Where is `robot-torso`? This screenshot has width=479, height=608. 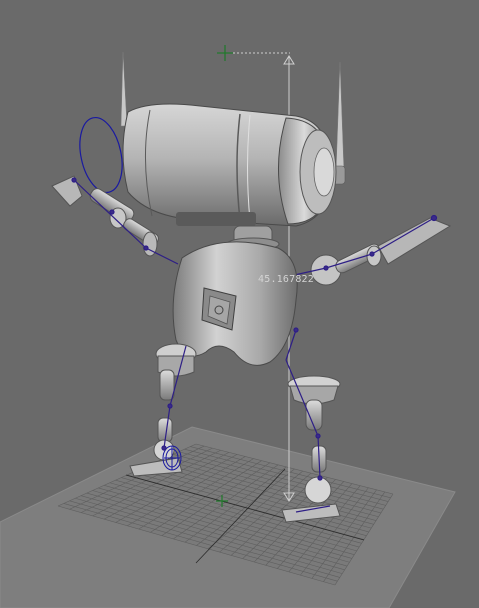 robot-torso is located at coordinates (235, 303).